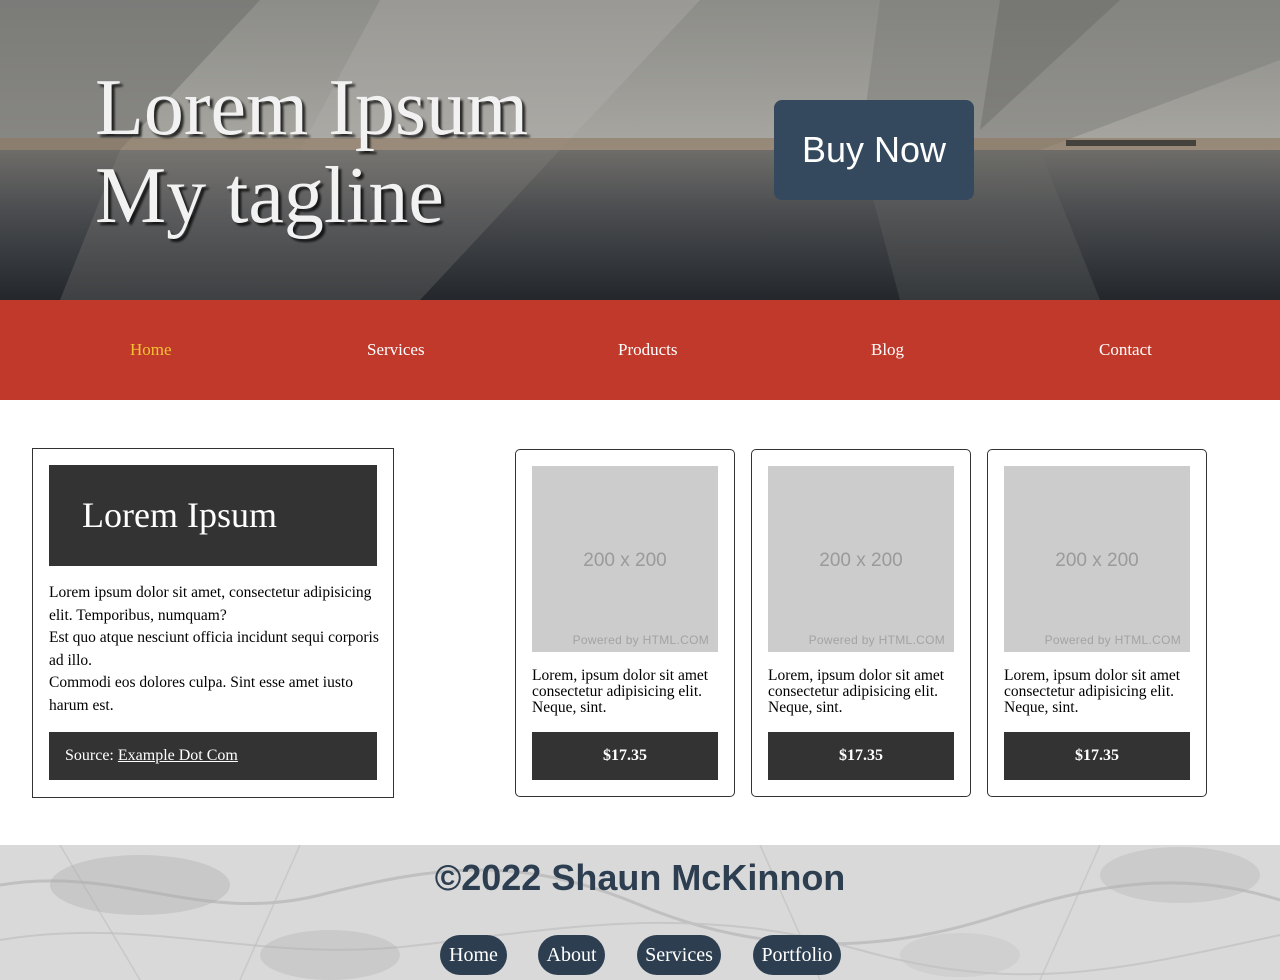 This screenshot has height=980, width=1280. I want to click on main-navigation: Home Services Products Blog Contact, so click(640, 350).